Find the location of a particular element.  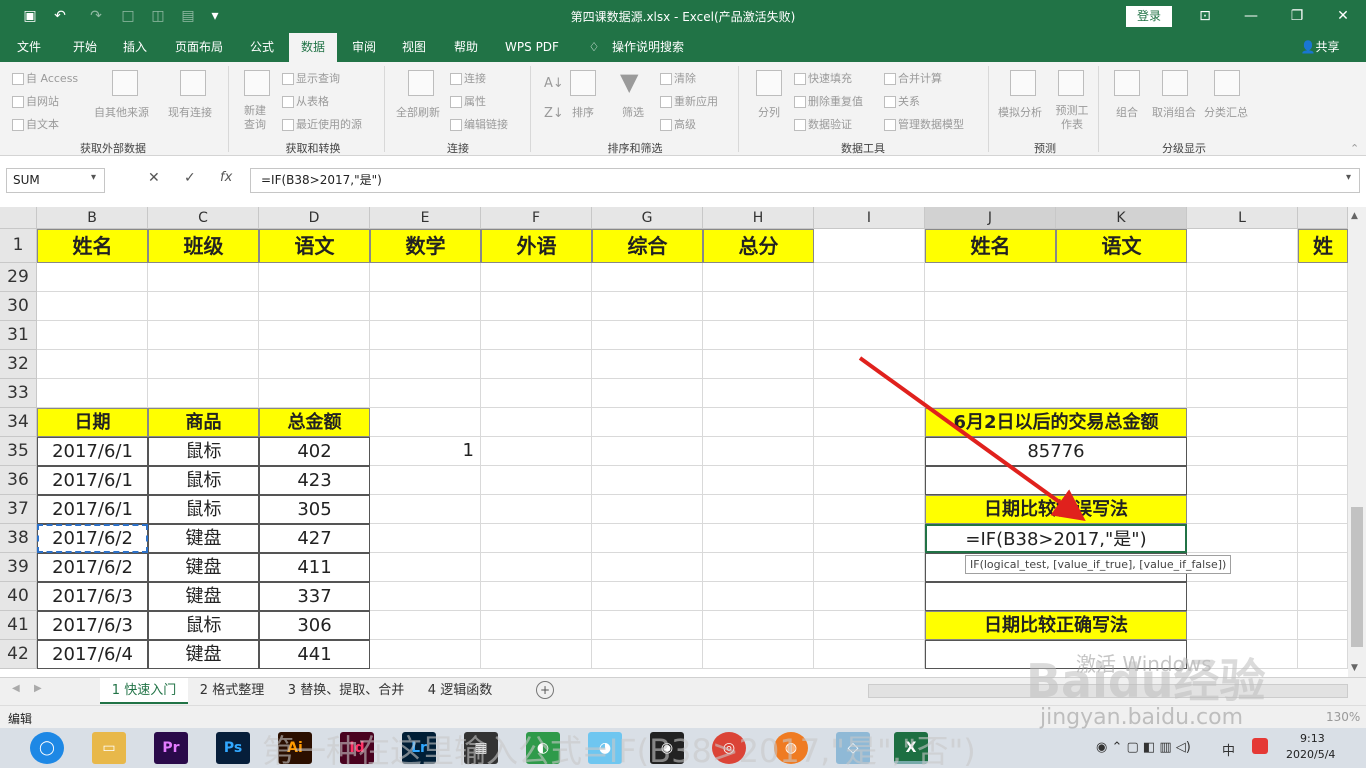

cell-j40 is located at coordinates (1056, 596).